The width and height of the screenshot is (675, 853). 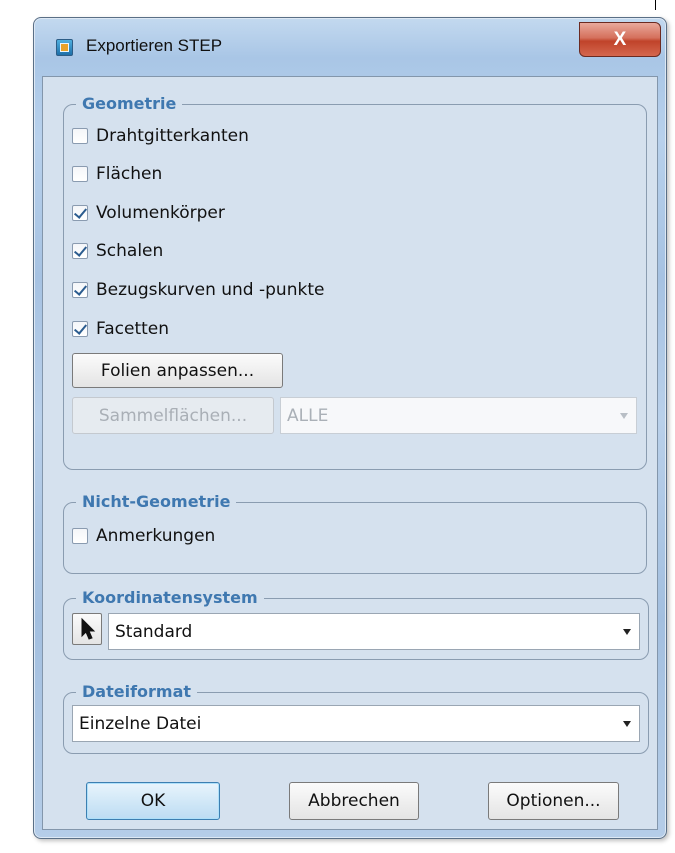 I want to click on file-format-group: Dateiformat Einzelne Datei, so click(x=356, y=718).